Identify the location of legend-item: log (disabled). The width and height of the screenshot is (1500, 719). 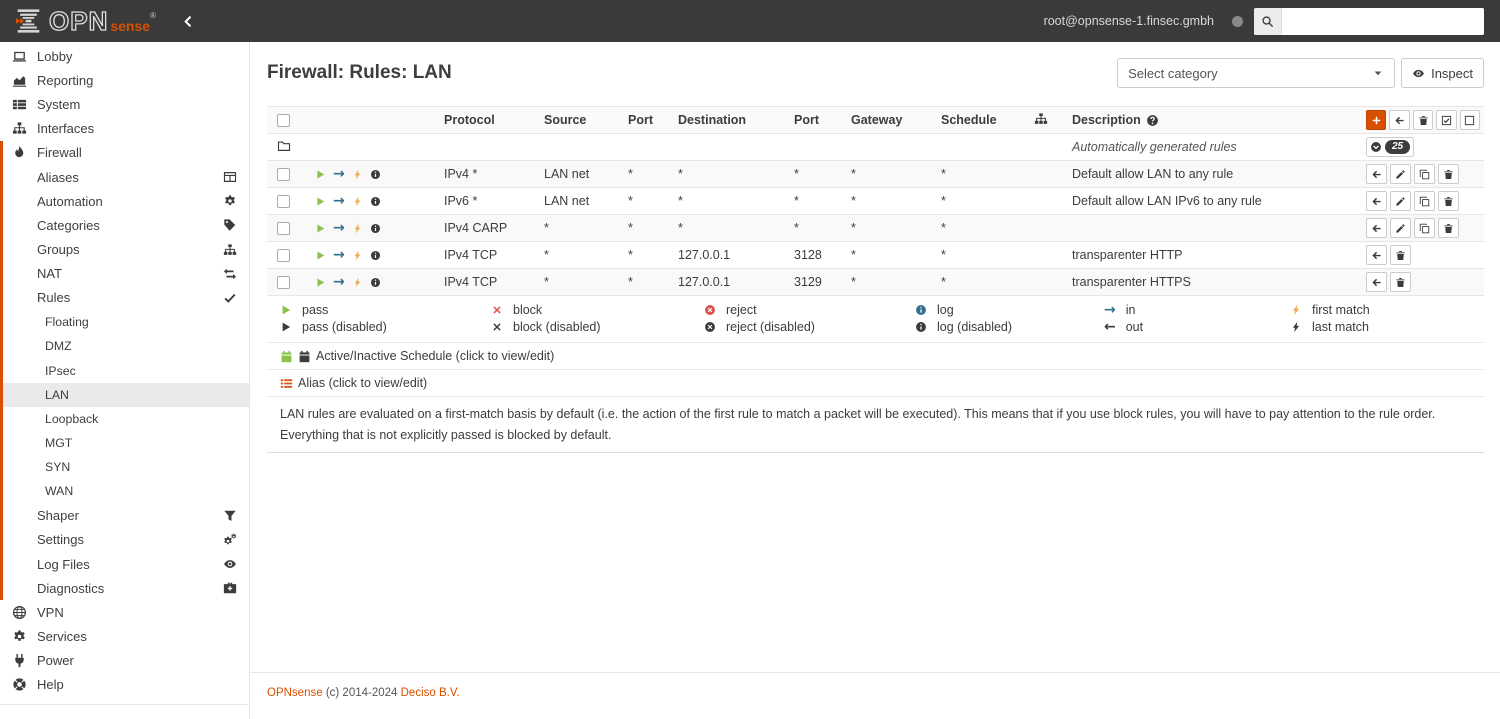
(996, 326).